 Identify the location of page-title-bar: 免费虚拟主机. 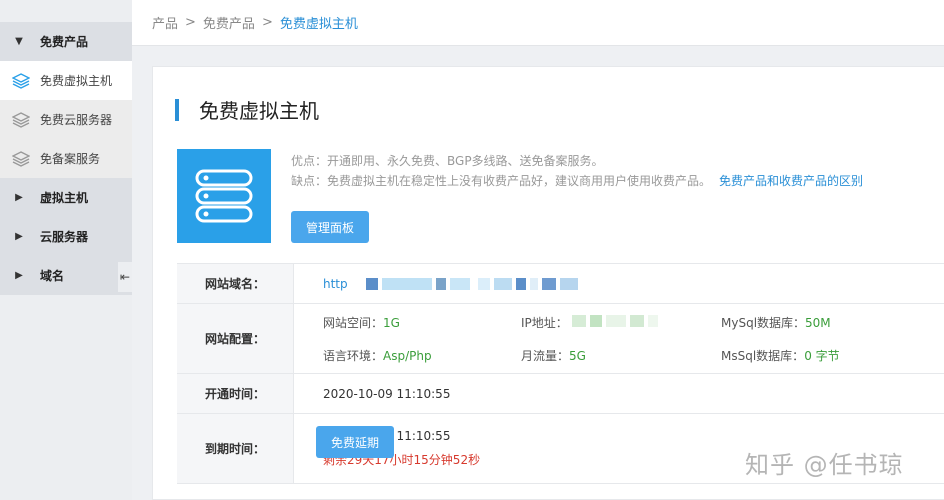
(247, 109).